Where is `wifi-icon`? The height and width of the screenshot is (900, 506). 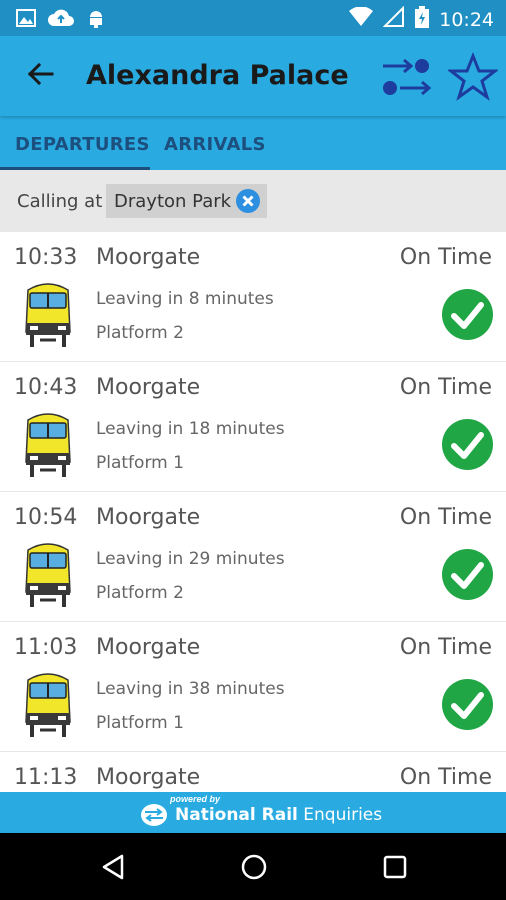
wifi-icon is located at coordinates (361, 19).